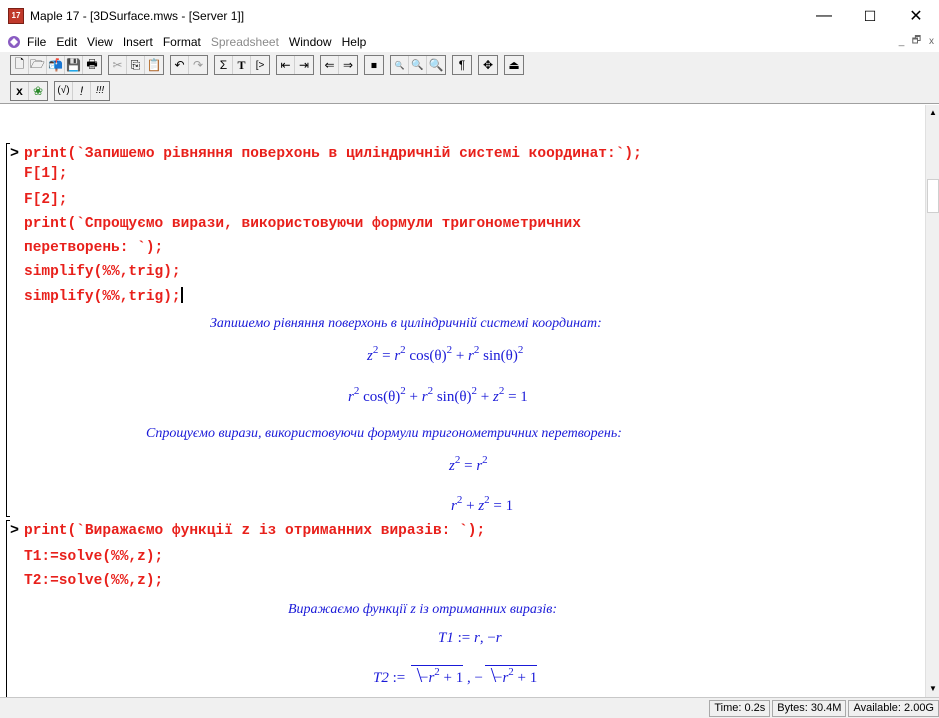 The height and width of the screenshot is (718, 939). Describe the element at coordinates (92, 65) in the screenshot. I see `print-icon: 🖶` at that location.